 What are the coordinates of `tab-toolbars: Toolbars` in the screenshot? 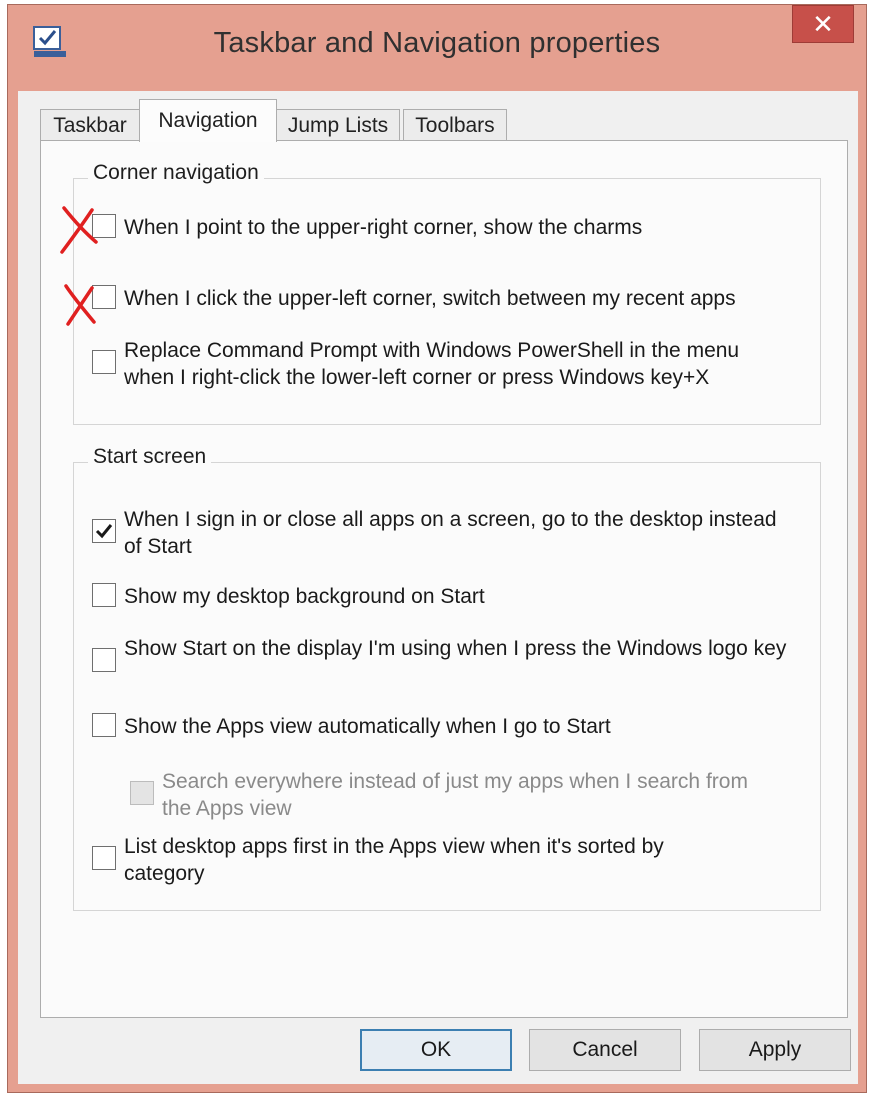 It's located at (455, 125).